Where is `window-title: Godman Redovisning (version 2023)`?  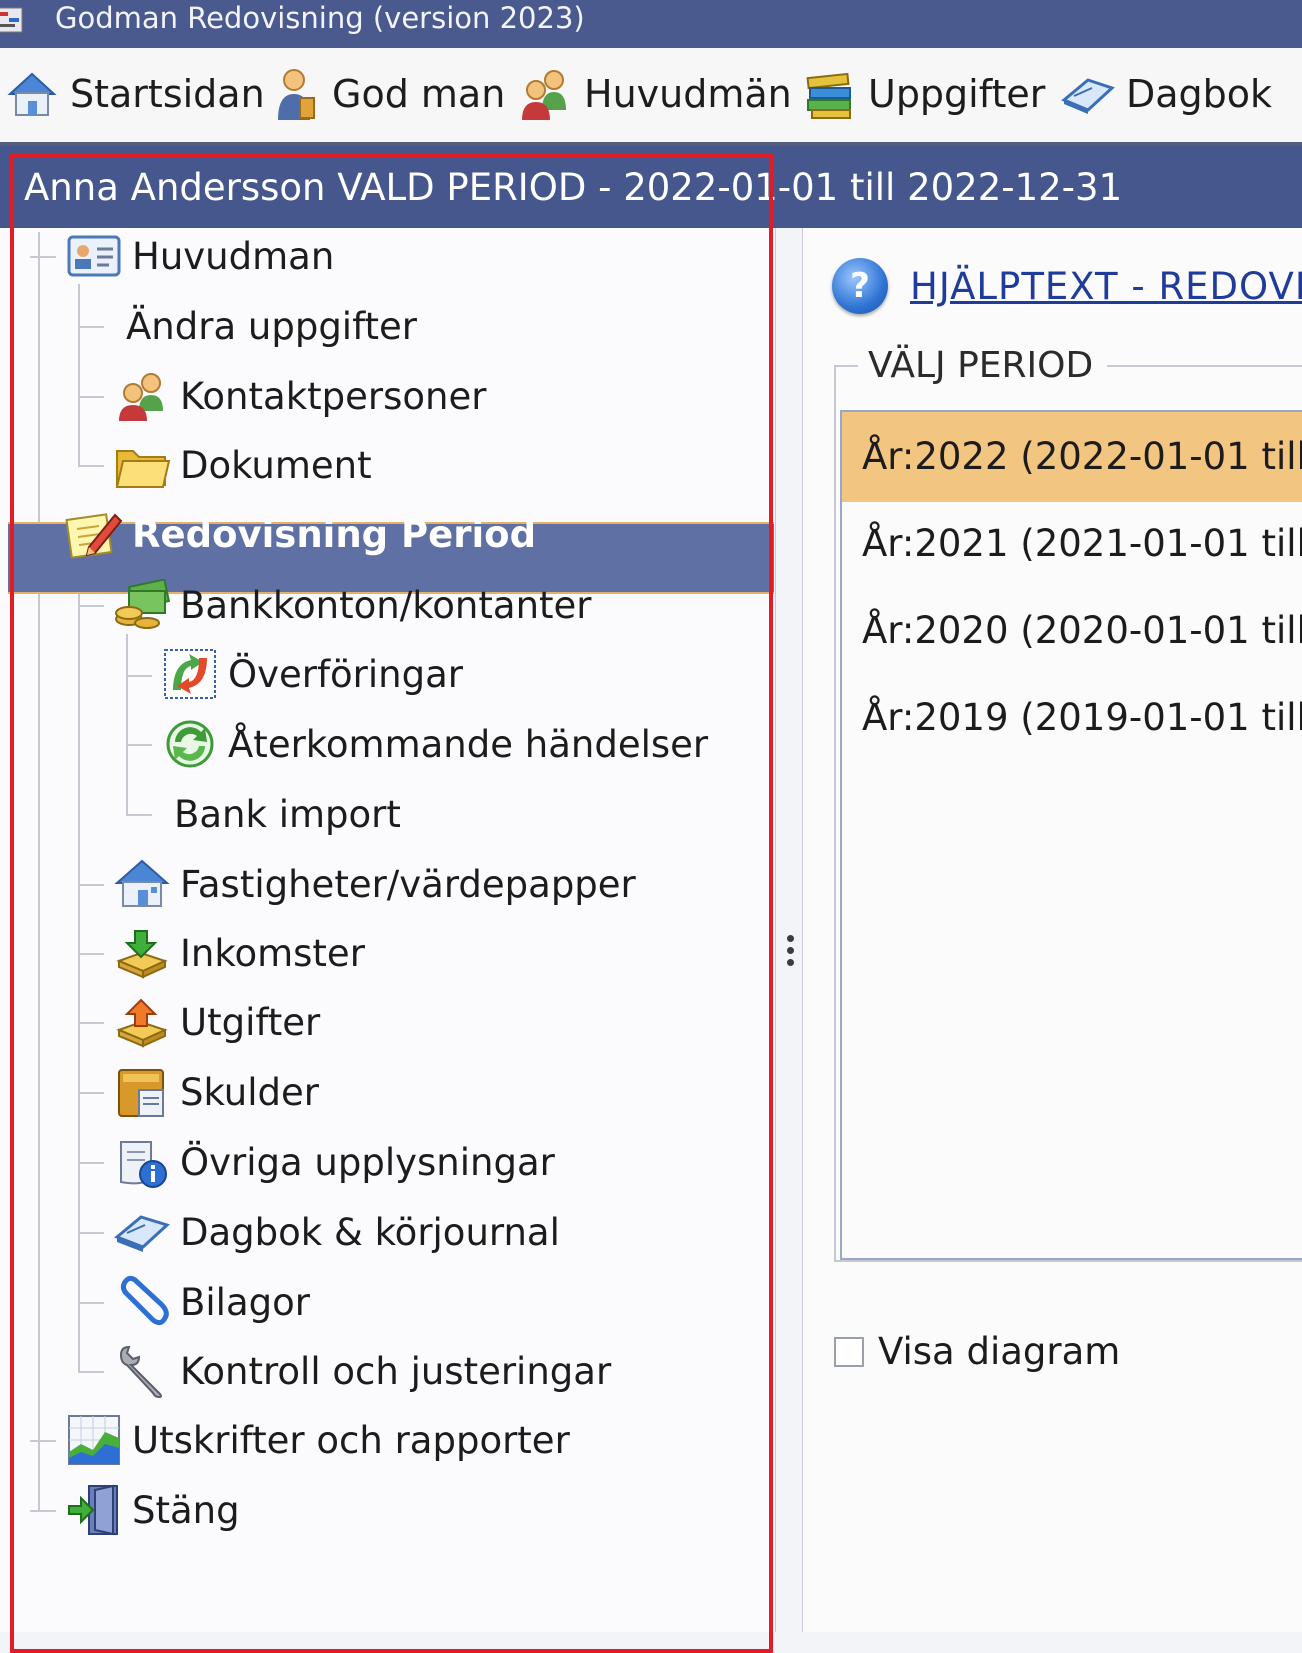 window-title: Godman Redovisning (version 2023) is located at coordinates (320, 18).